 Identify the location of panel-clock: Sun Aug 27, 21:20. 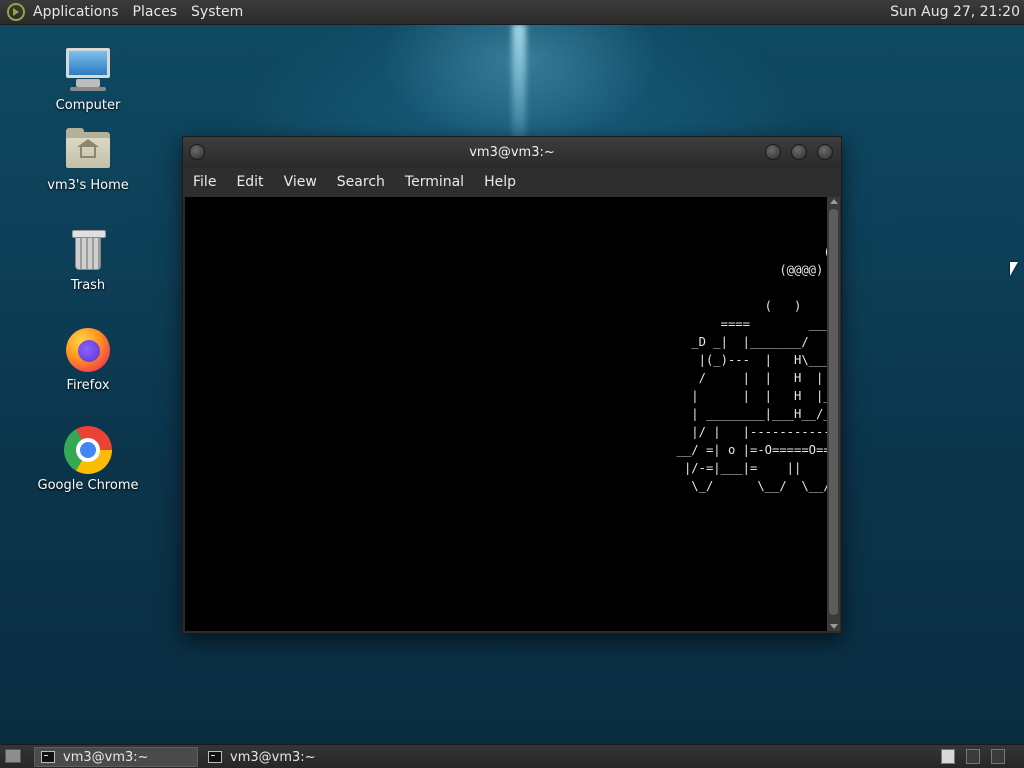
(955, 12).